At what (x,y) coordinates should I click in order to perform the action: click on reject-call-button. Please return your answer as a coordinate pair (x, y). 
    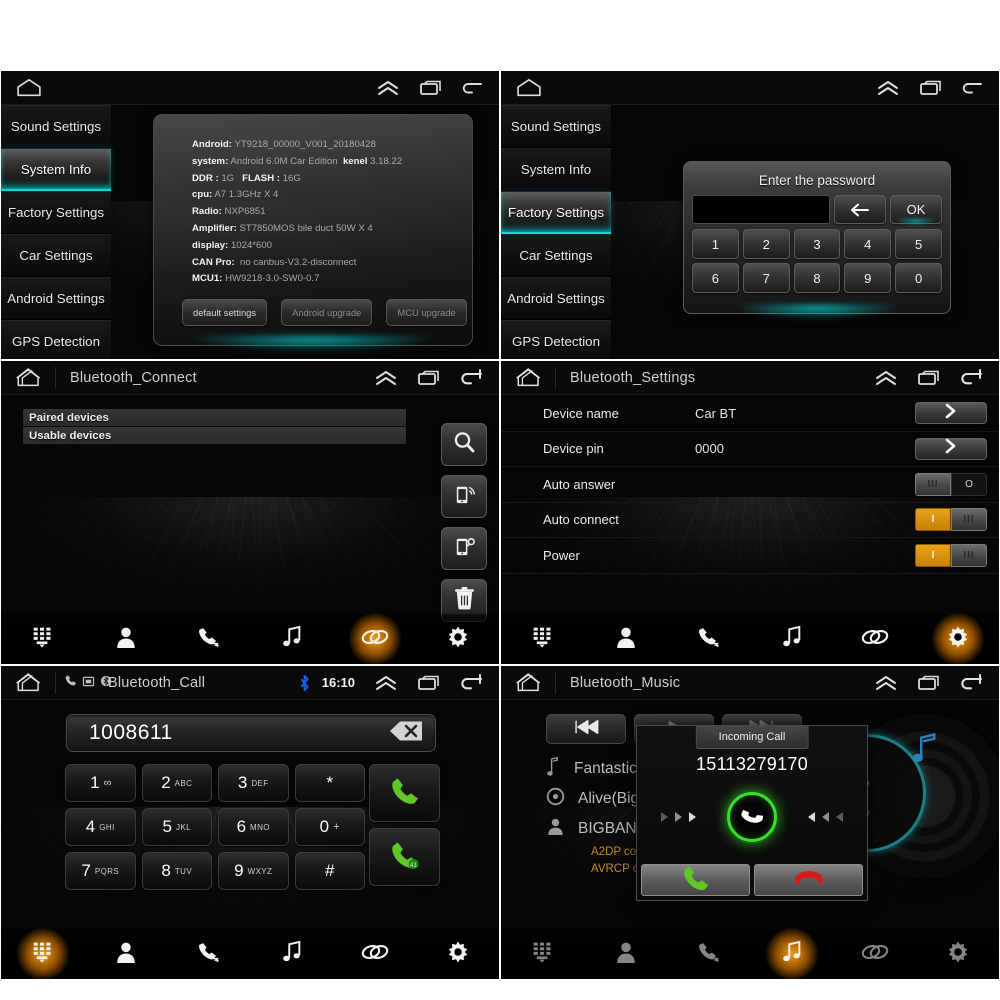
    Looking at the image, I should click on (808, 880).